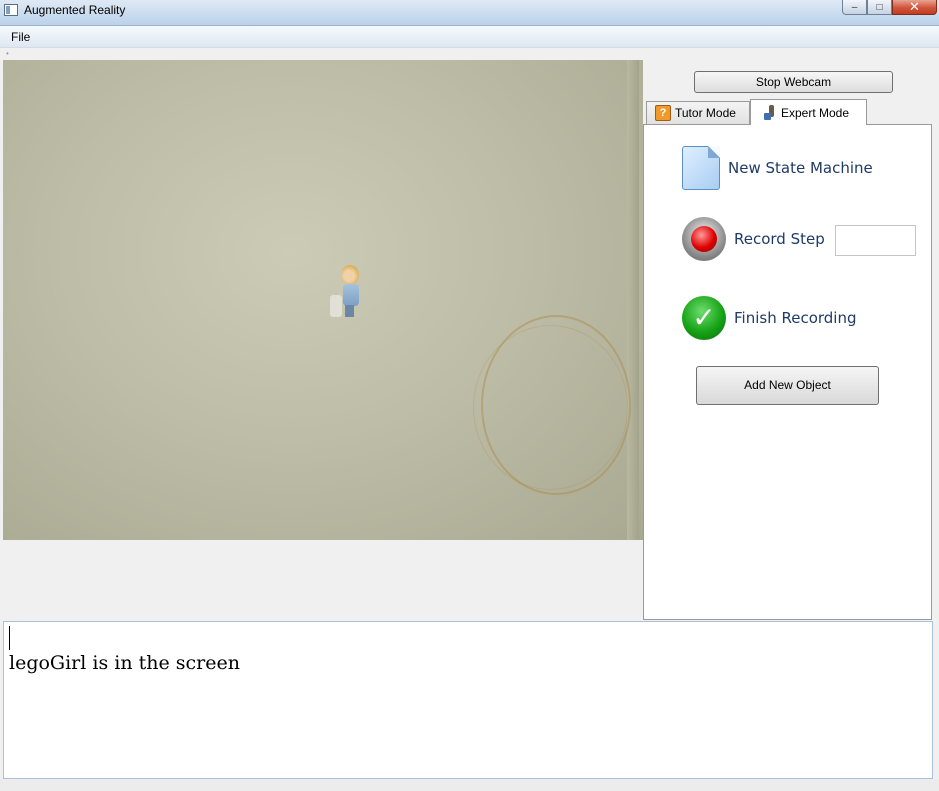 The image size is (939, 791). Describe the element at coordinates (704, 318) in the screenshot. I see `checkmark-icon: ✓` at that location.